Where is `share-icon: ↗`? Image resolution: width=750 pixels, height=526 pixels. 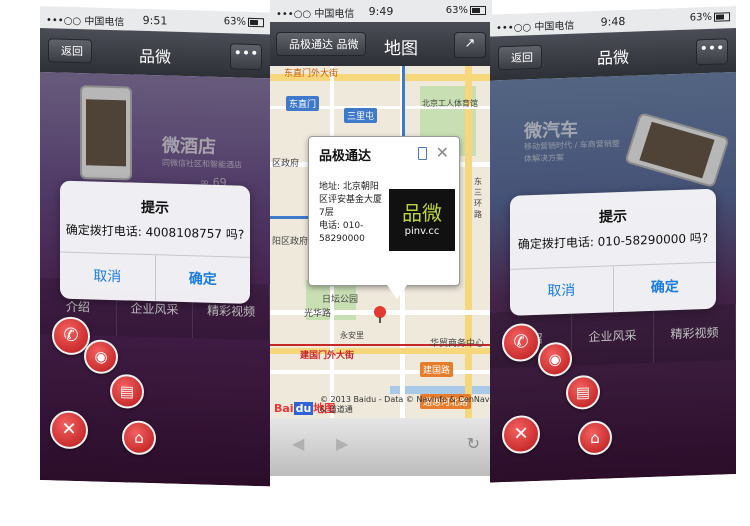
share-icon: ↗ is located at coordinates (470, 45).